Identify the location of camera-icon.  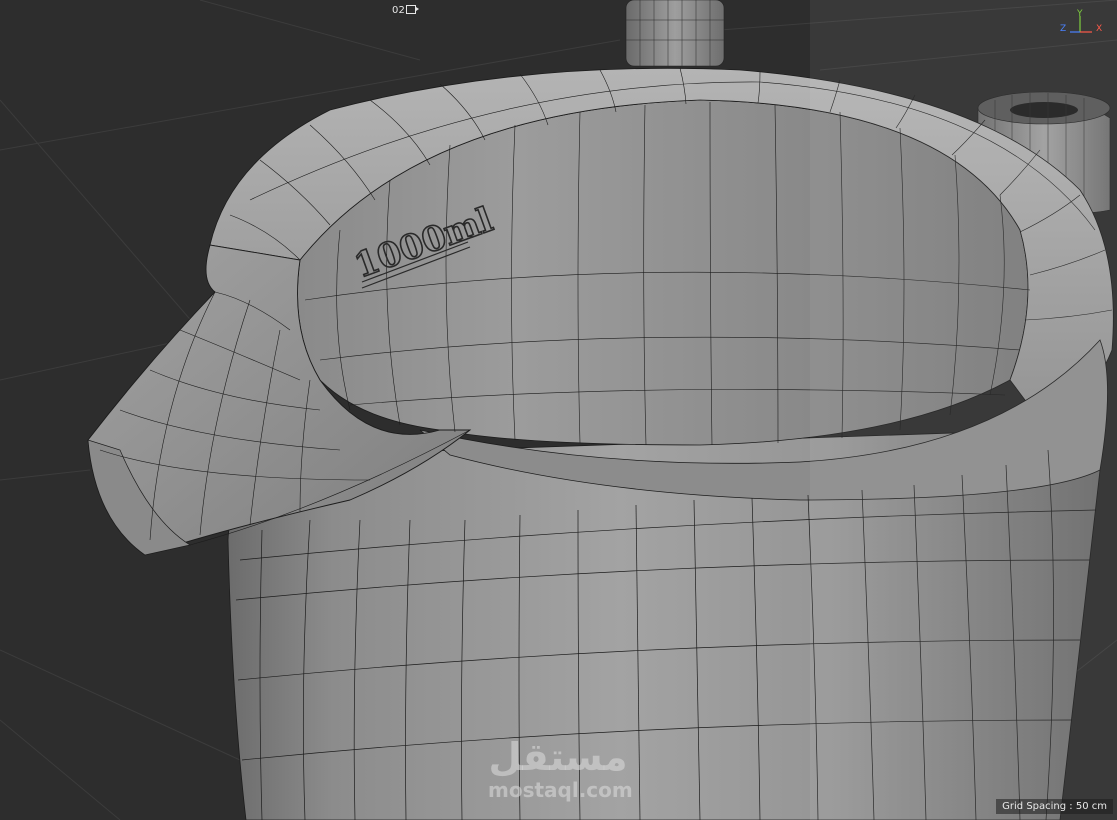
(413, 9).